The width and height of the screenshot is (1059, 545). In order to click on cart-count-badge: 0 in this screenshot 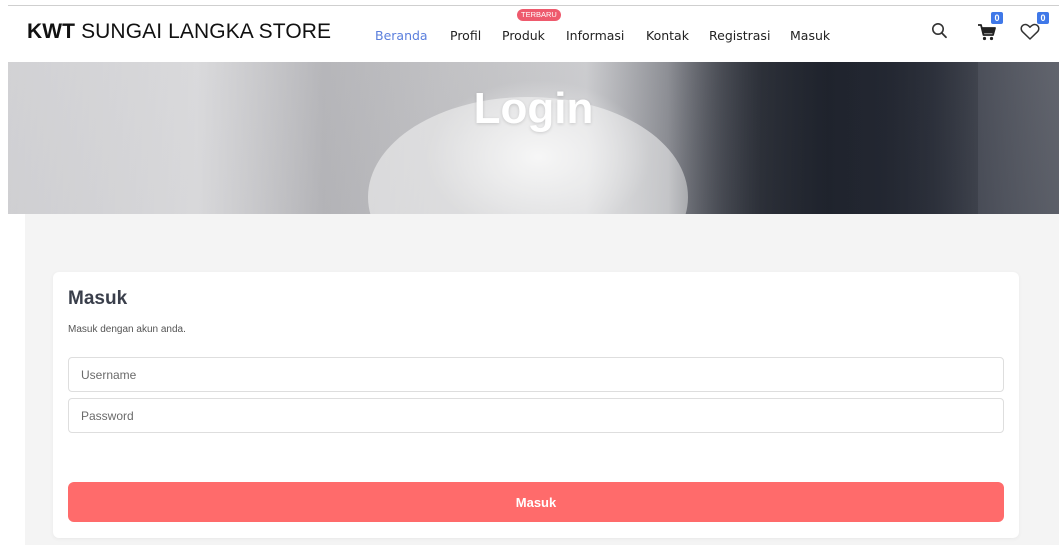, I will do `click(997, 18)`.